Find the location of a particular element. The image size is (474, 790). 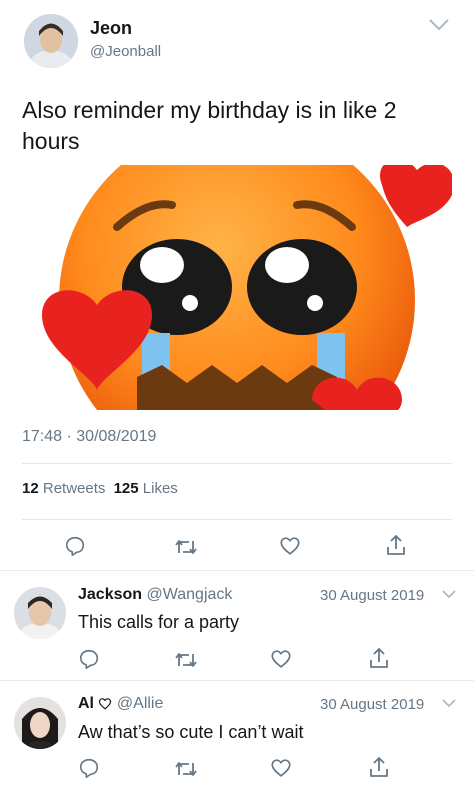

author-name: Jeon is located at coordinates (111, 28).